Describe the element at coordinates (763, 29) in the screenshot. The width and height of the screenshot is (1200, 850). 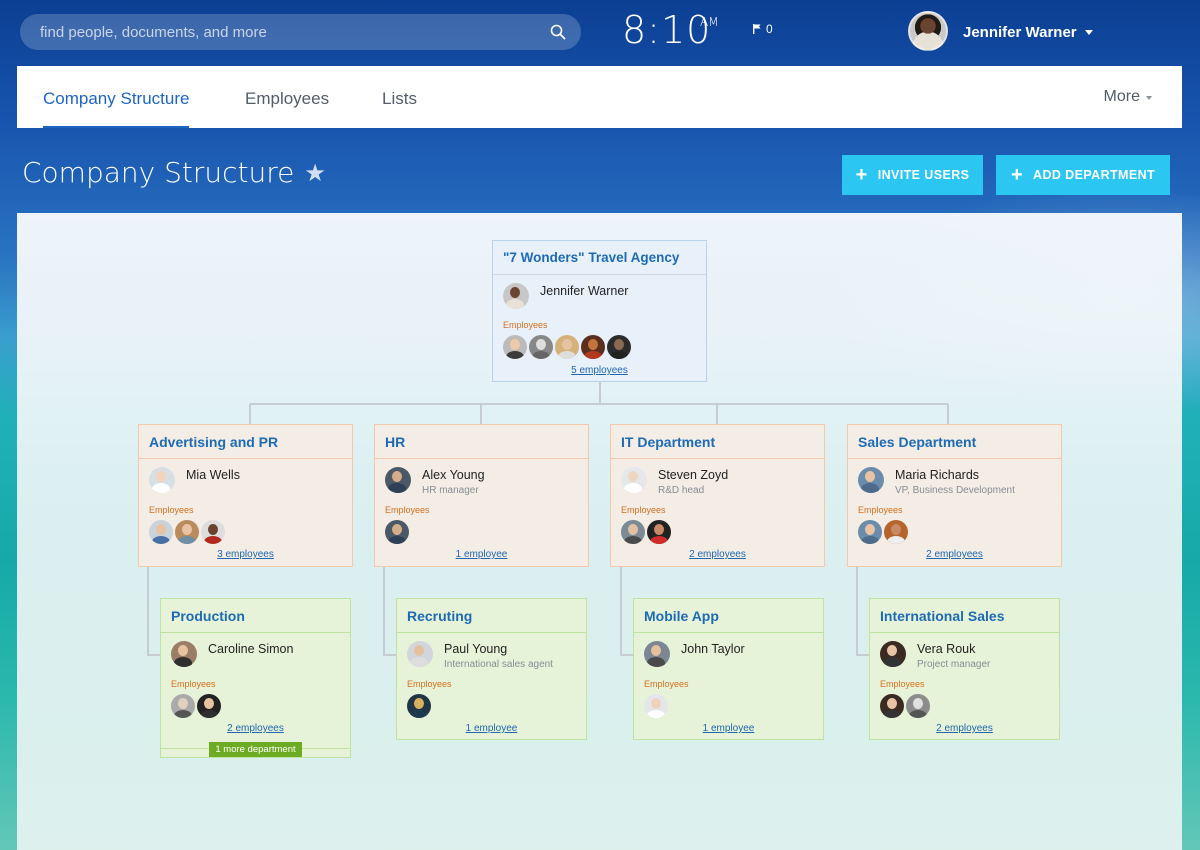
I see `notifications: 0` at that location.